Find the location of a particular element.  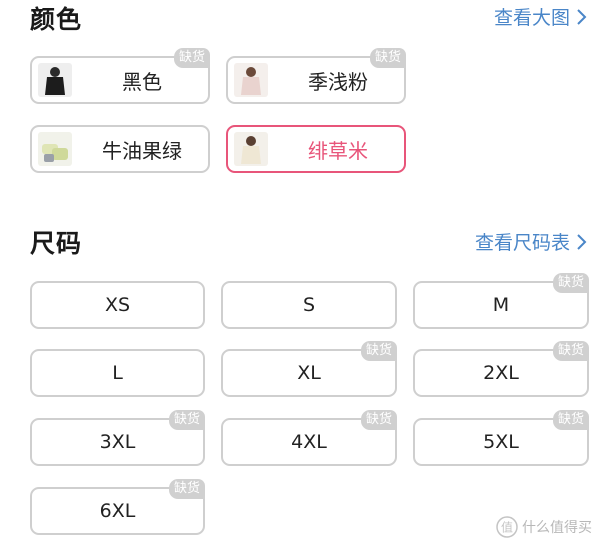

size-option-4xl: 4XL 缺货 is located at coordinates (309, 438).